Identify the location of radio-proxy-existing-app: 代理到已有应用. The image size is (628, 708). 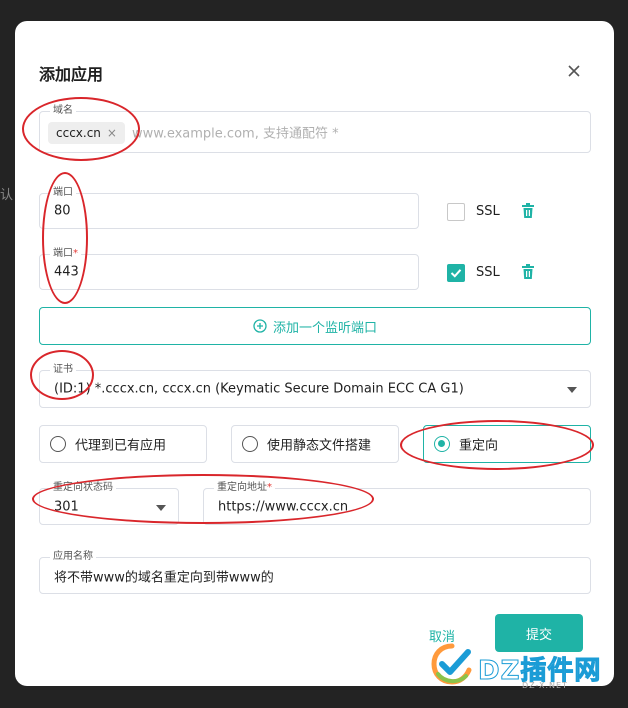
(123, 444).